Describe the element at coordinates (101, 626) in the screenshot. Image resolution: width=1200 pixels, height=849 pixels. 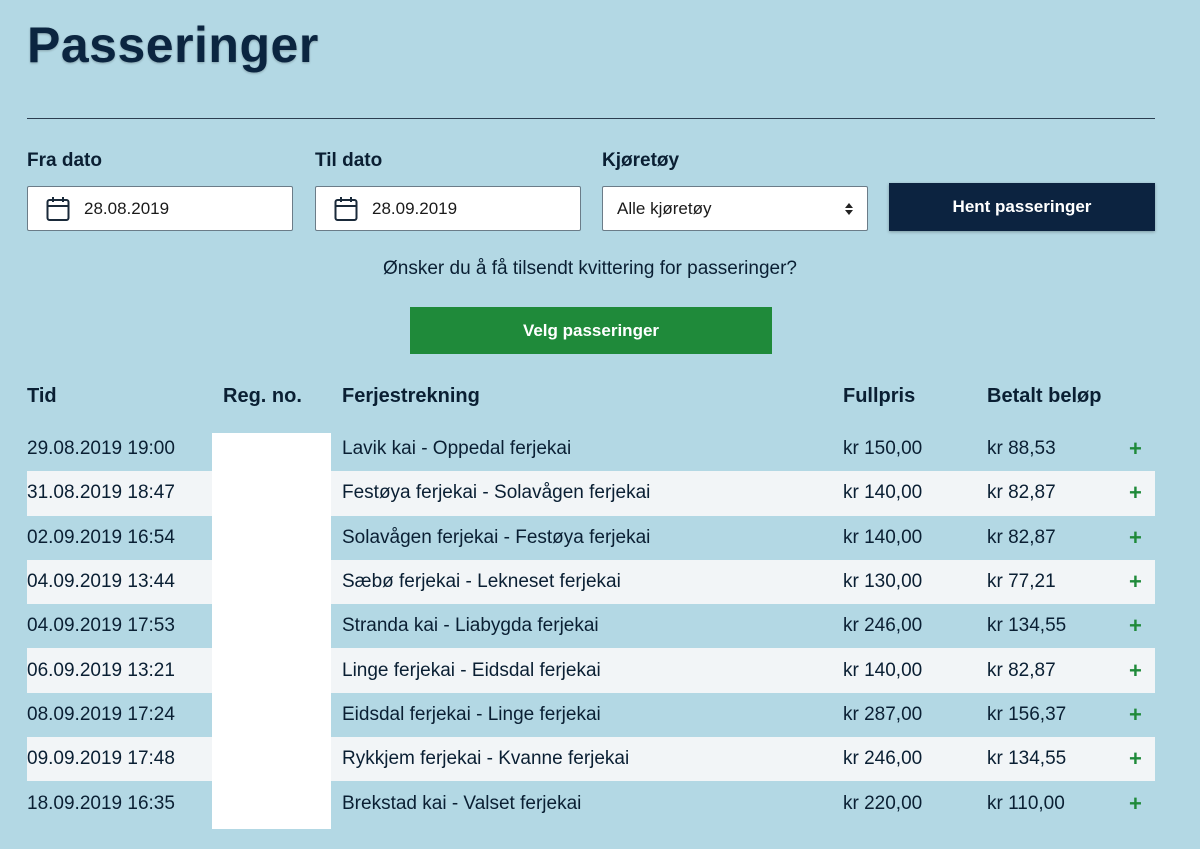
I see `cell-tid: 04.09.2019 17:53` at that location.